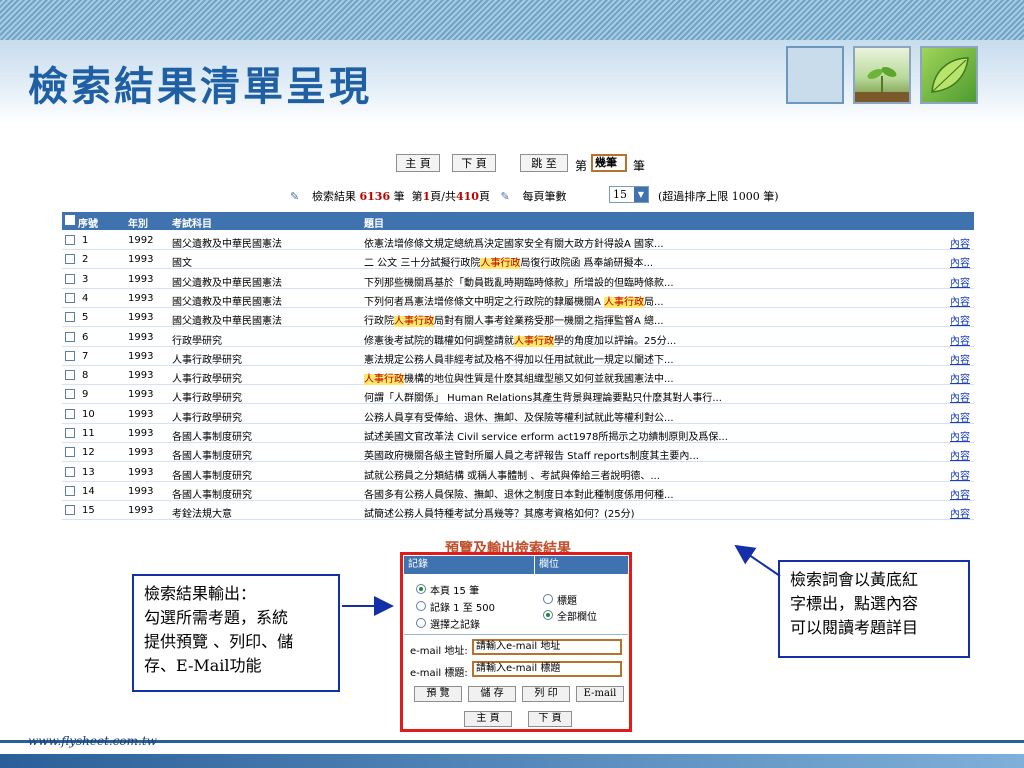 The width and height of the screenshot is (1024, 768). Describe the element at coordinates (757, 560) in the screenshot. I see `arrow-to-table` at that location.